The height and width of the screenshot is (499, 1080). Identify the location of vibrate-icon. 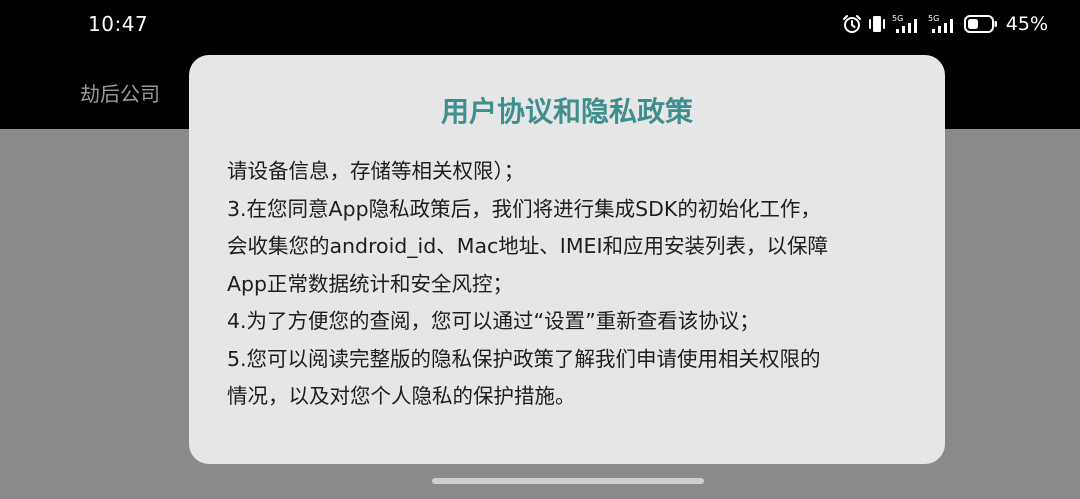
(877, 24).